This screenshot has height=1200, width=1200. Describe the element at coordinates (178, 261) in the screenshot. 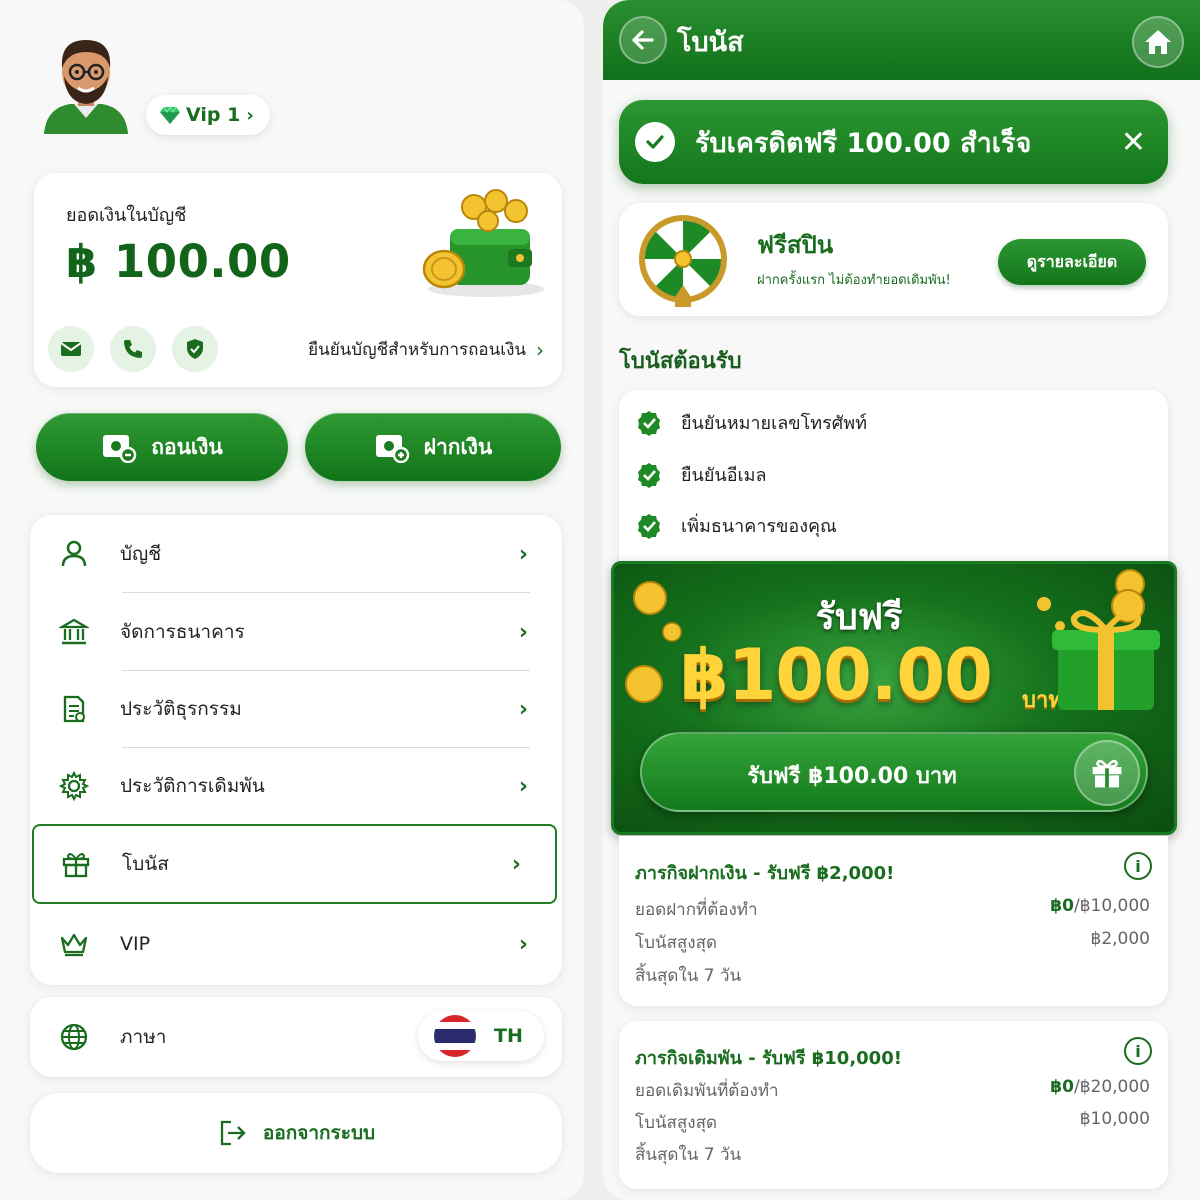

I see `balance-amount: ฿ 100.00` at that location.